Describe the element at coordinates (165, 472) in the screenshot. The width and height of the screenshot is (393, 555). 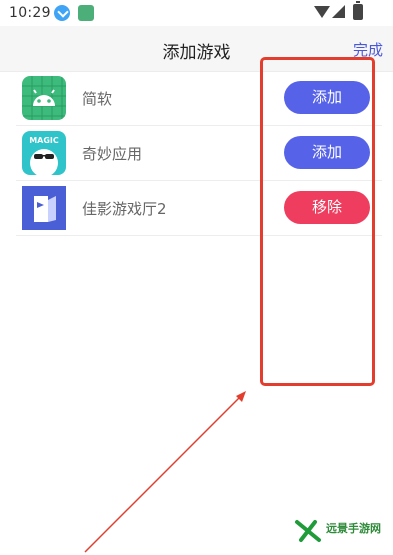
I see `annotation-arrow` at that location.